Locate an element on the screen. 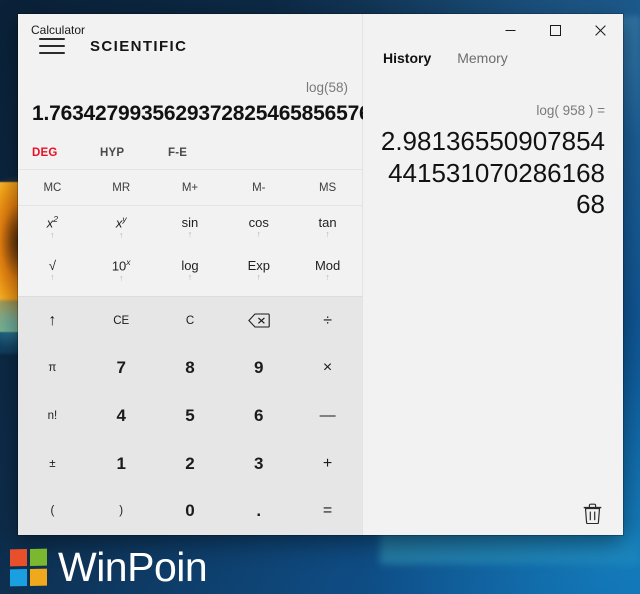 The image size is (640, 594). factorial-key: n! is located at coordinates (52, 416).